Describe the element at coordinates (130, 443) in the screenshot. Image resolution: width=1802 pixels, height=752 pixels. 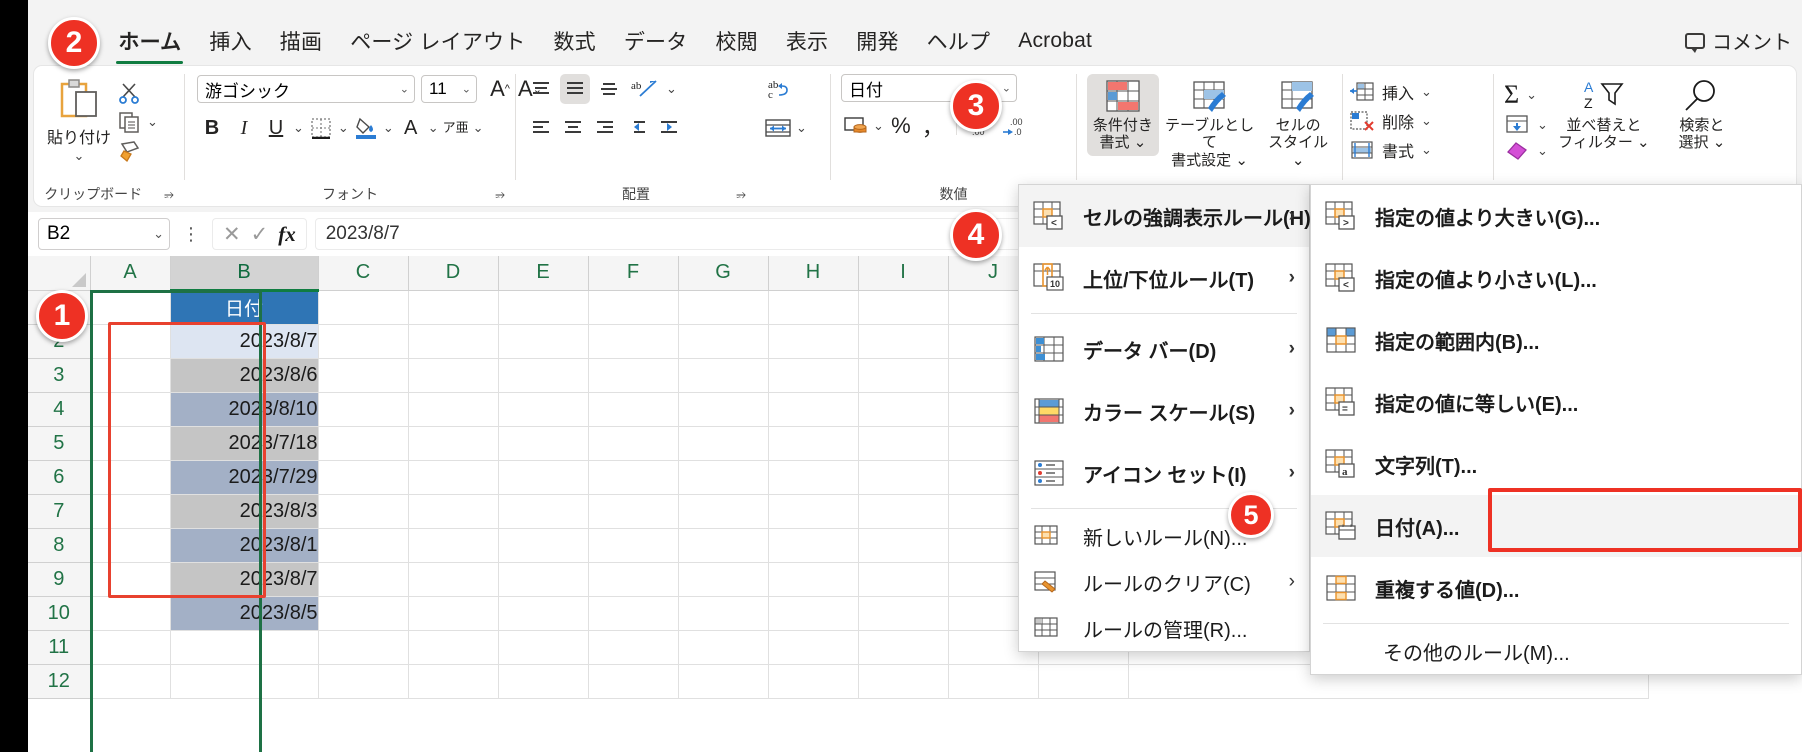
I see `cell-A5` at that location.